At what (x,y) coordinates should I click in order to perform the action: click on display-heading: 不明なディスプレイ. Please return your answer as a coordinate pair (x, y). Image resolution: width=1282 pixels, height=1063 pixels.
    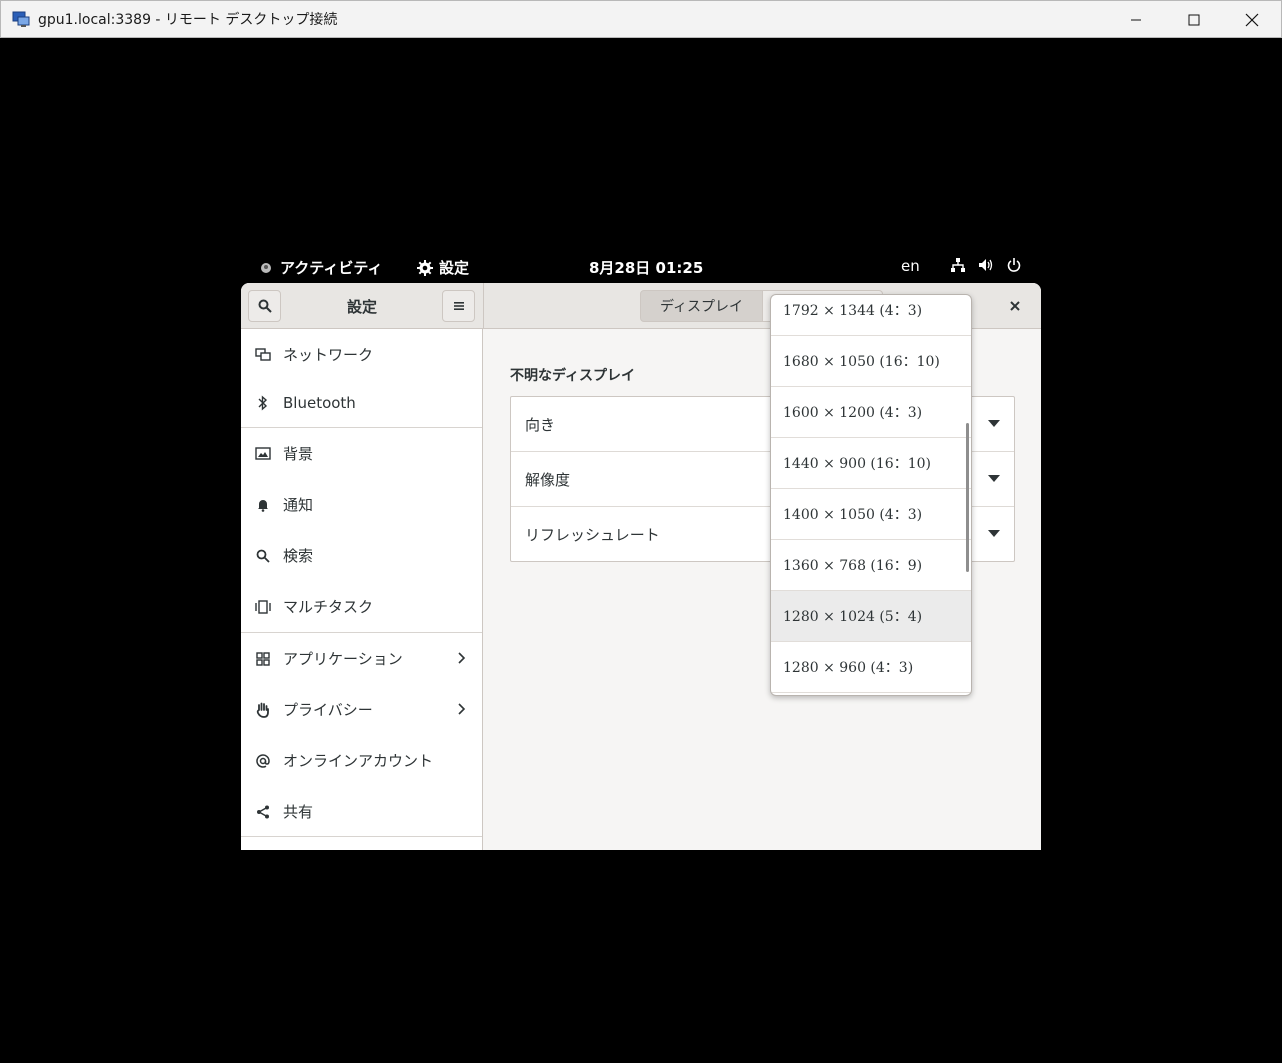
    Looking at the image, I should click on (573, 376).